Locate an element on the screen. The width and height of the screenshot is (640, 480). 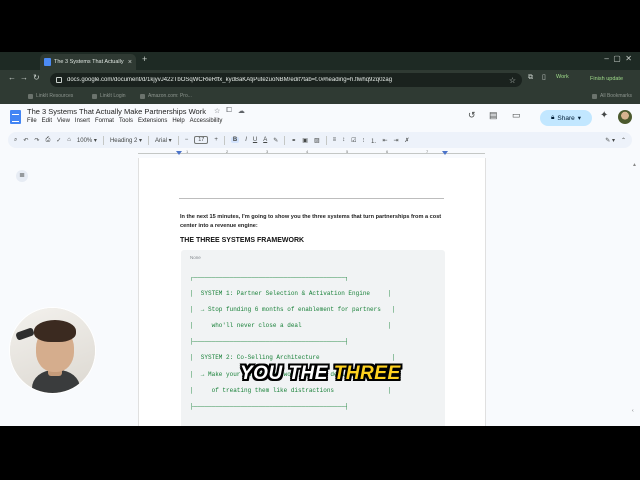
add-comment-icon: ▣ is located at coordinates (305, 140).